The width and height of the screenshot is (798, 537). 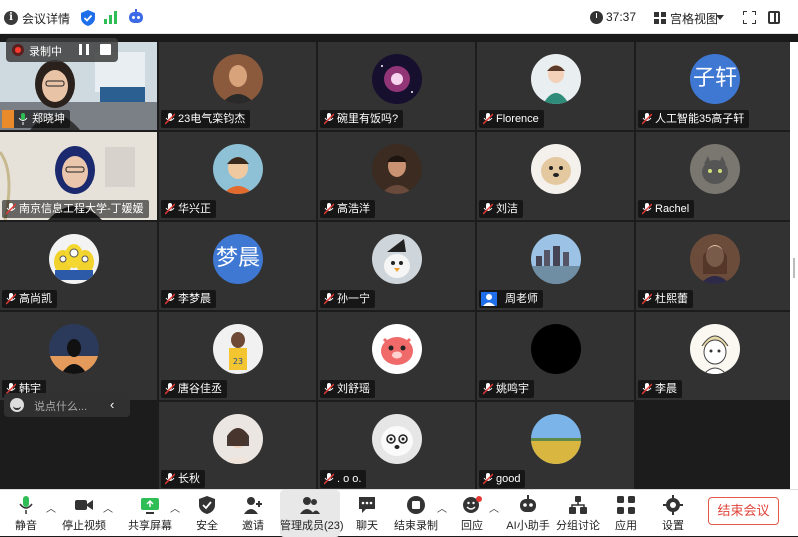 I want to click on info-icon: i, so click(x=11, y=18).